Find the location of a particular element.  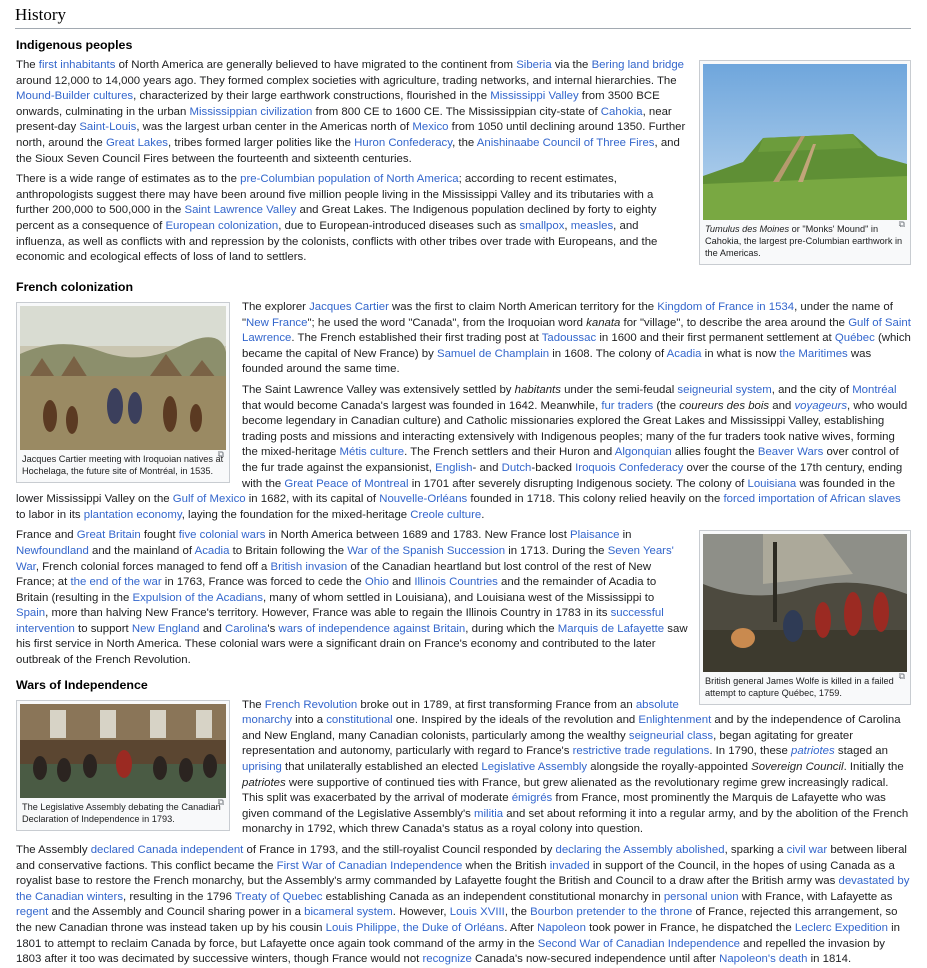

article-link: Dutch is located at coordinates (517, 468).